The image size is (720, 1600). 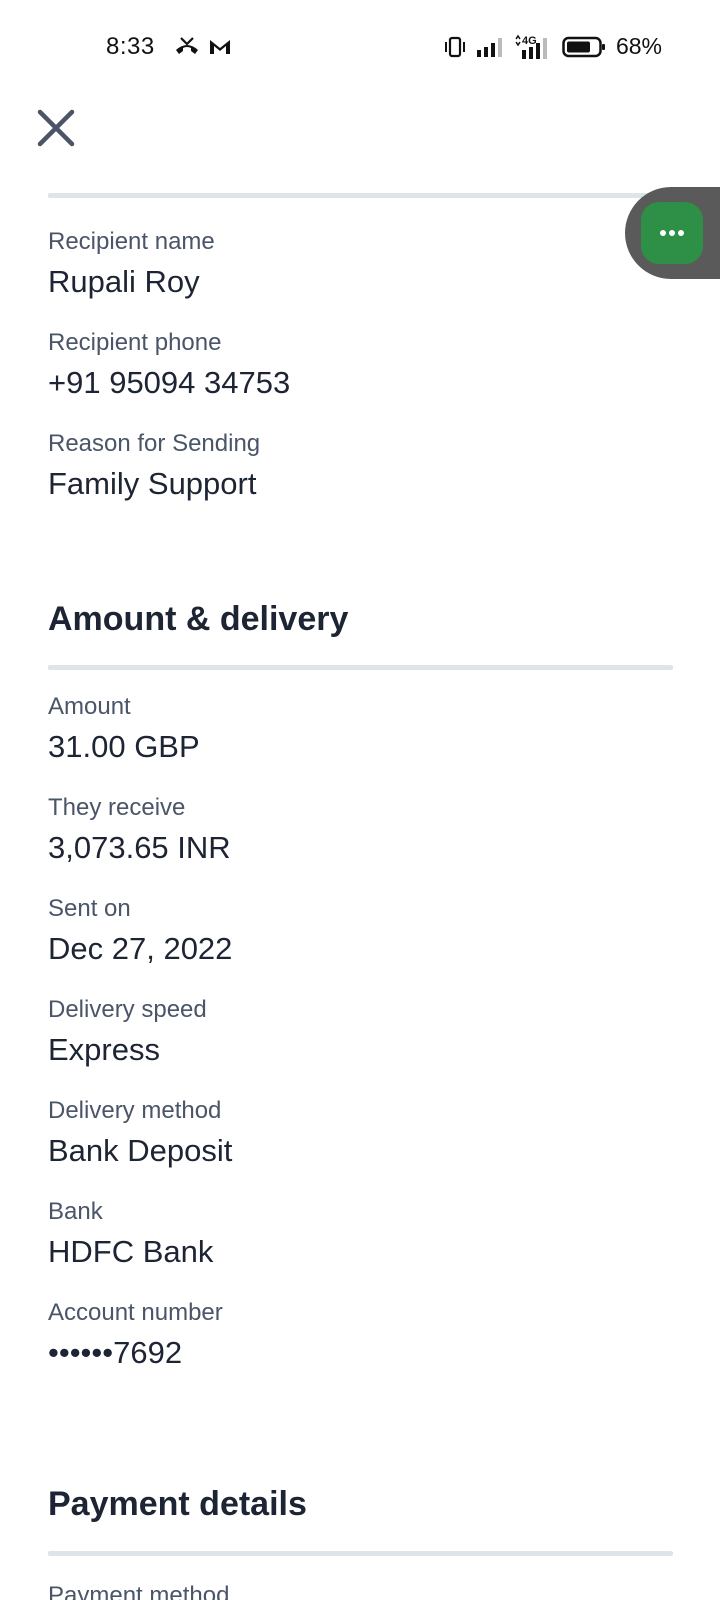 What do you see at coordinates (187, 45) in the screenshot?
I see `missed-call-icon` at bounding box center [187, 45].